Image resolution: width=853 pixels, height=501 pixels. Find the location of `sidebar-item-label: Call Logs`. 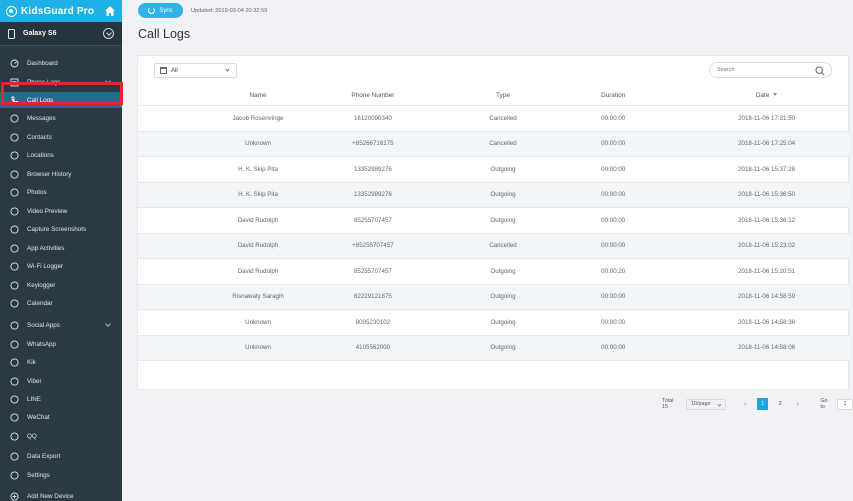

sidebar-item-label: Call Logs is located at coordinates (40, 100).